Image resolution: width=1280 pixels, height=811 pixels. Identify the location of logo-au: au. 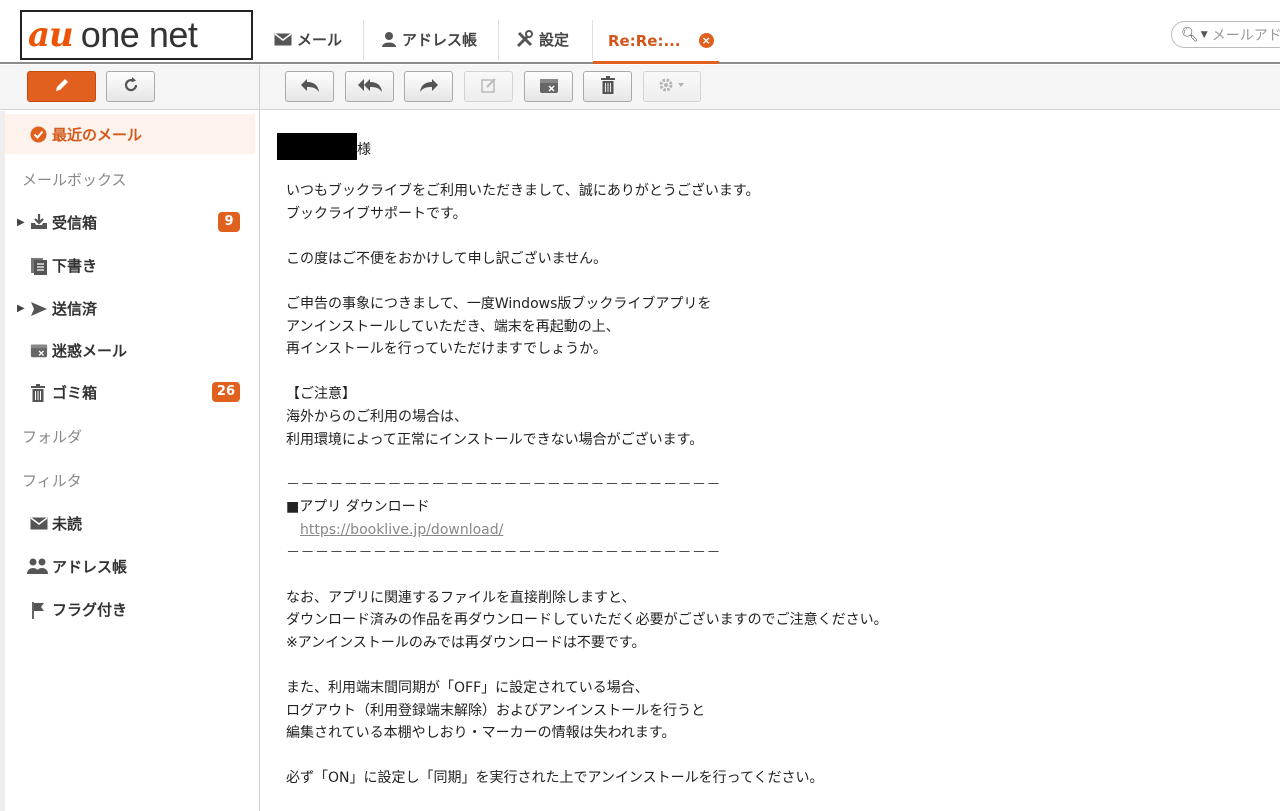
(51, 35).